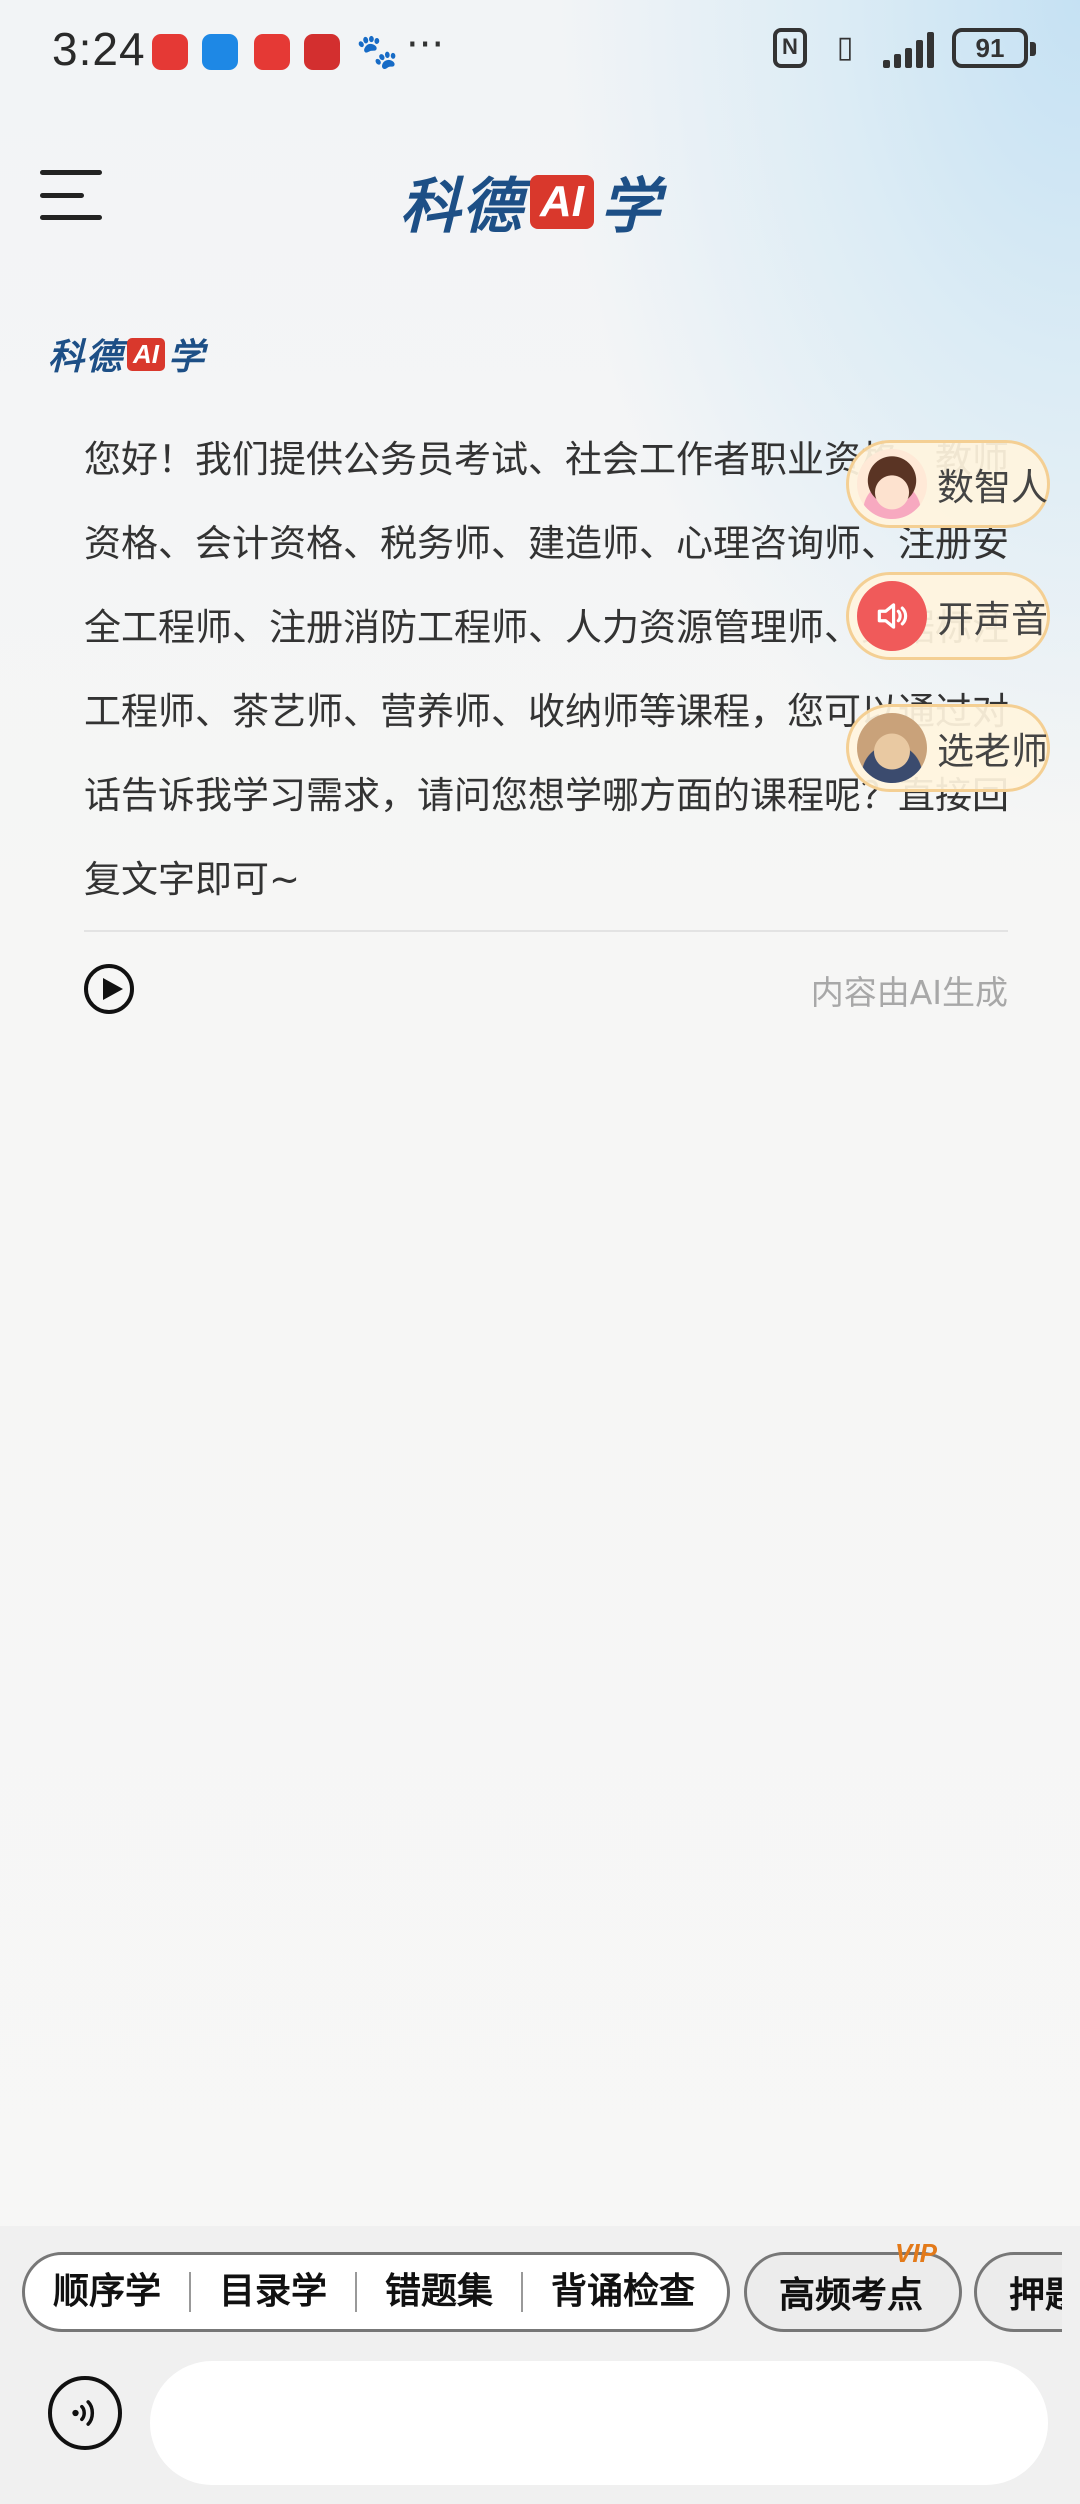 The image size is (1080, 2504). What do you see at coordinates (440, 2292) in the screenshot?
I see `chip-wrong-questions: 错题集` at bounding box center [440, 2292].